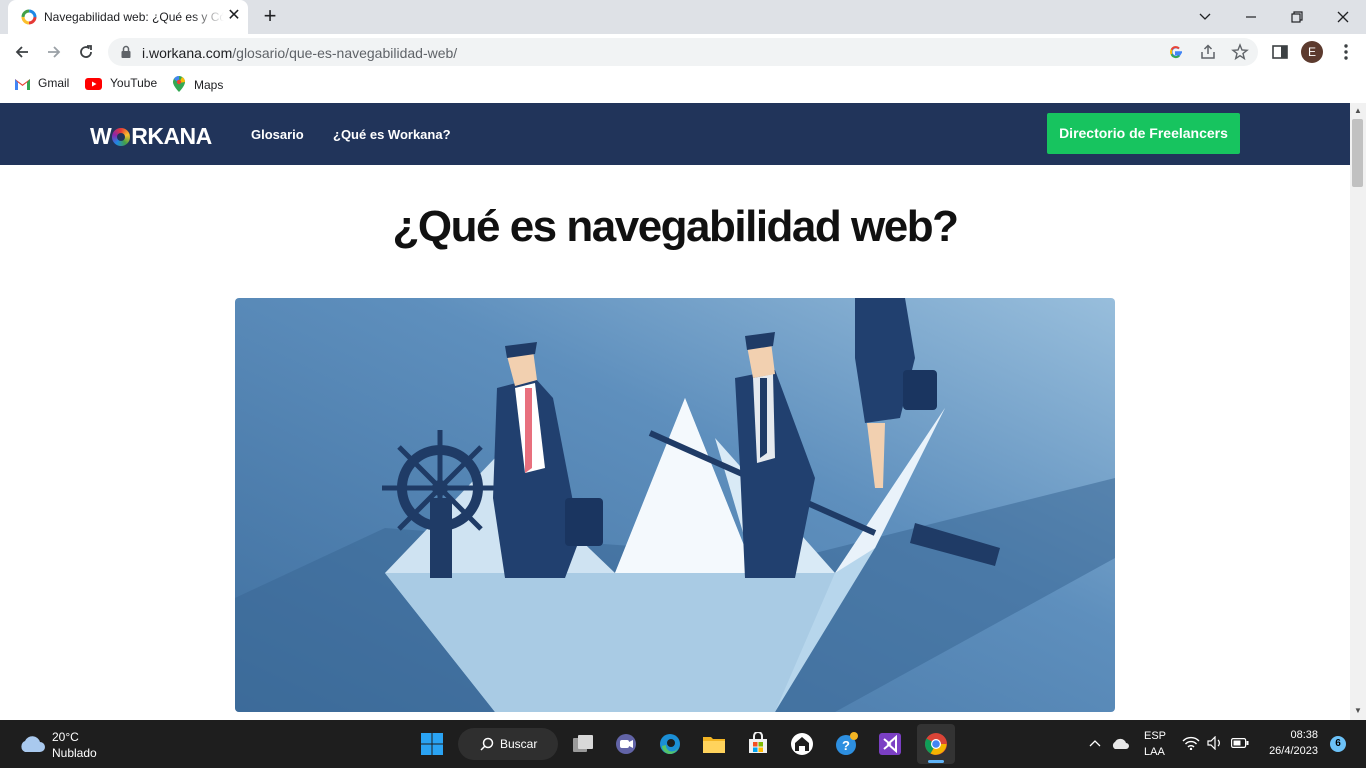 The image size is (1366, 768). Describe the element at coordinates (1215, 743) in the screenshot. I see `volume-icon` at that location.